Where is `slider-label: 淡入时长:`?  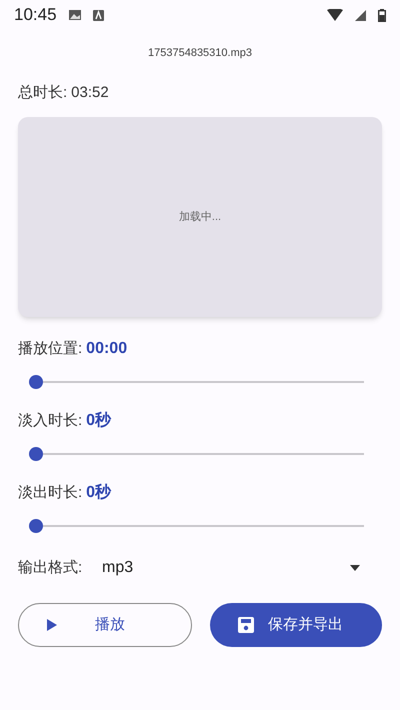 slider-label: 淡入时长: is located at coordinates (50, 421).